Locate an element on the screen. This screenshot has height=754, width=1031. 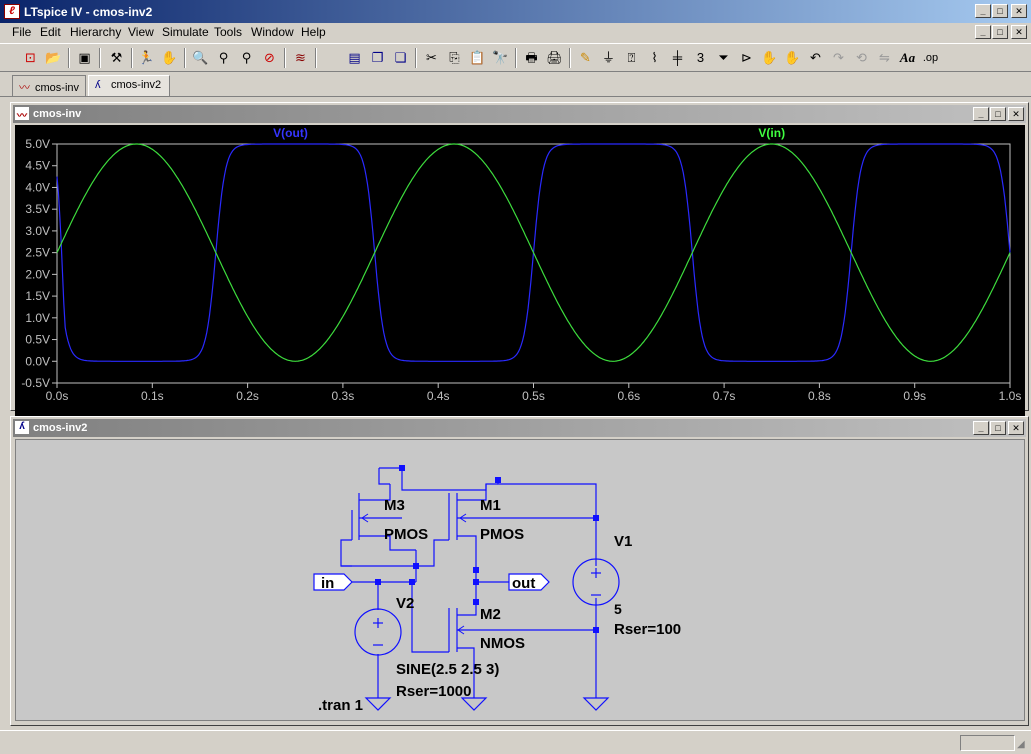
copy-icon: ⎘ is located at coordinates (454, 58).